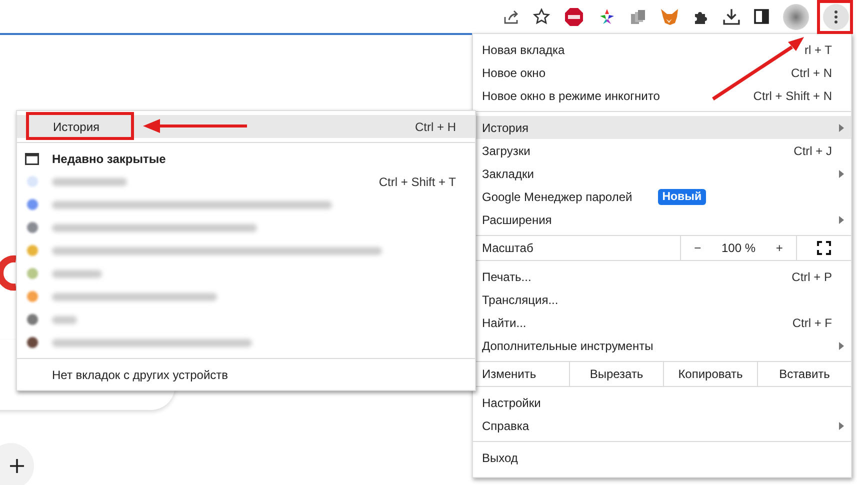  I want to click on no-tabs-text: Нет вкладок с других устройств, so click(140, 375).